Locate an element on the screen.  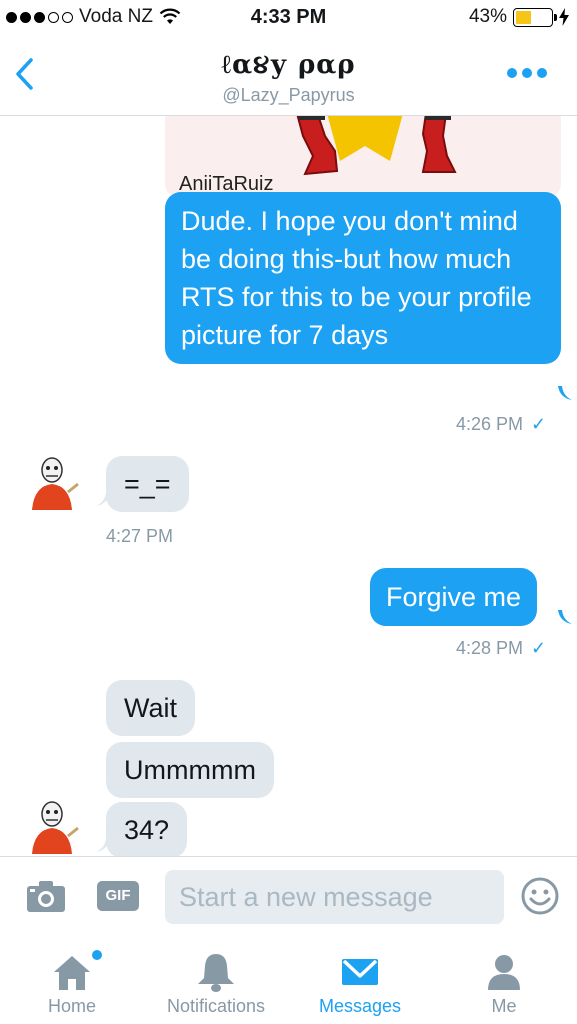
image-message: AniiTaRuiz is located at coordinates (363, 157).